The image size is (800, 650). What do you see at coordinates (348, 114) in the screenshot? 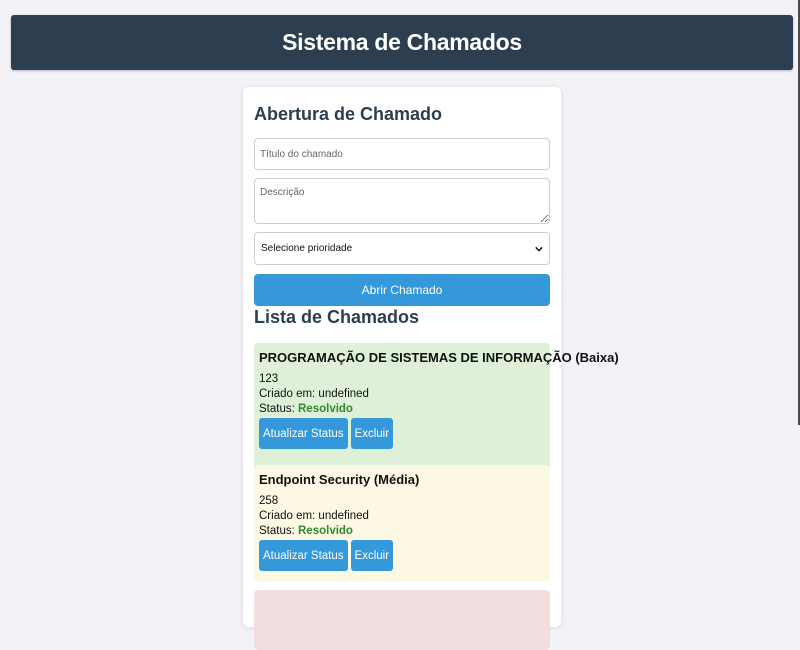
I see `form-title: Abertura de Chamado` at bounding box center [348, 114].